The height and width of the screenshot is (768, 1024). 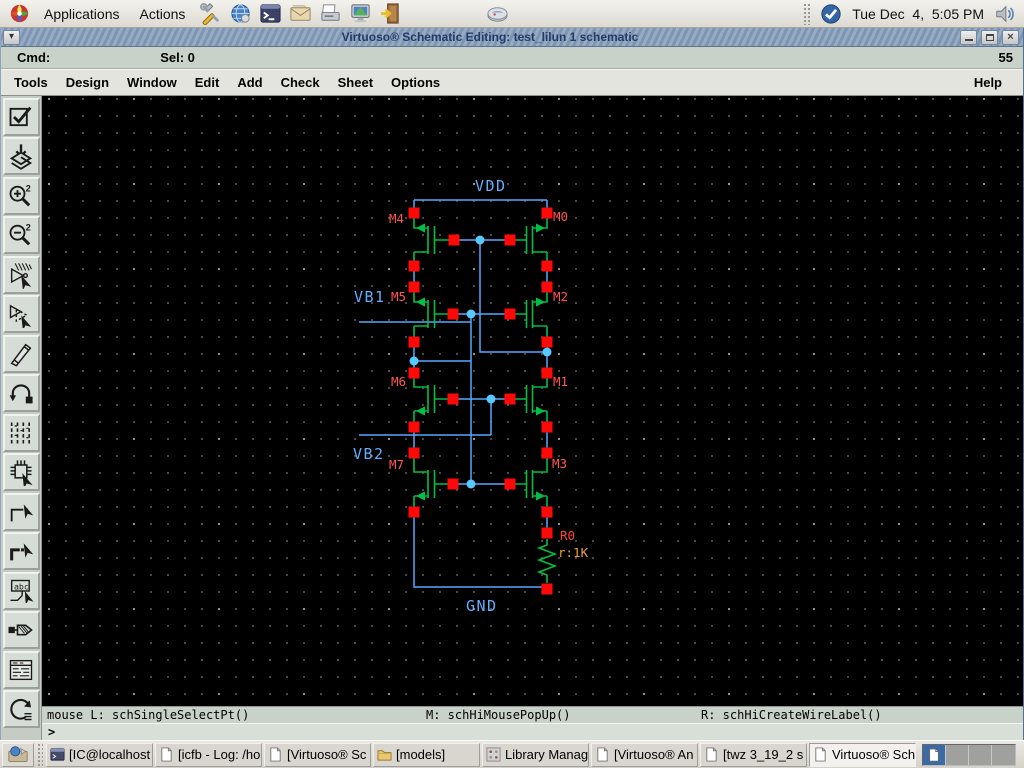 I want to click on update-notifier-icon, so click(x=831, y=14).